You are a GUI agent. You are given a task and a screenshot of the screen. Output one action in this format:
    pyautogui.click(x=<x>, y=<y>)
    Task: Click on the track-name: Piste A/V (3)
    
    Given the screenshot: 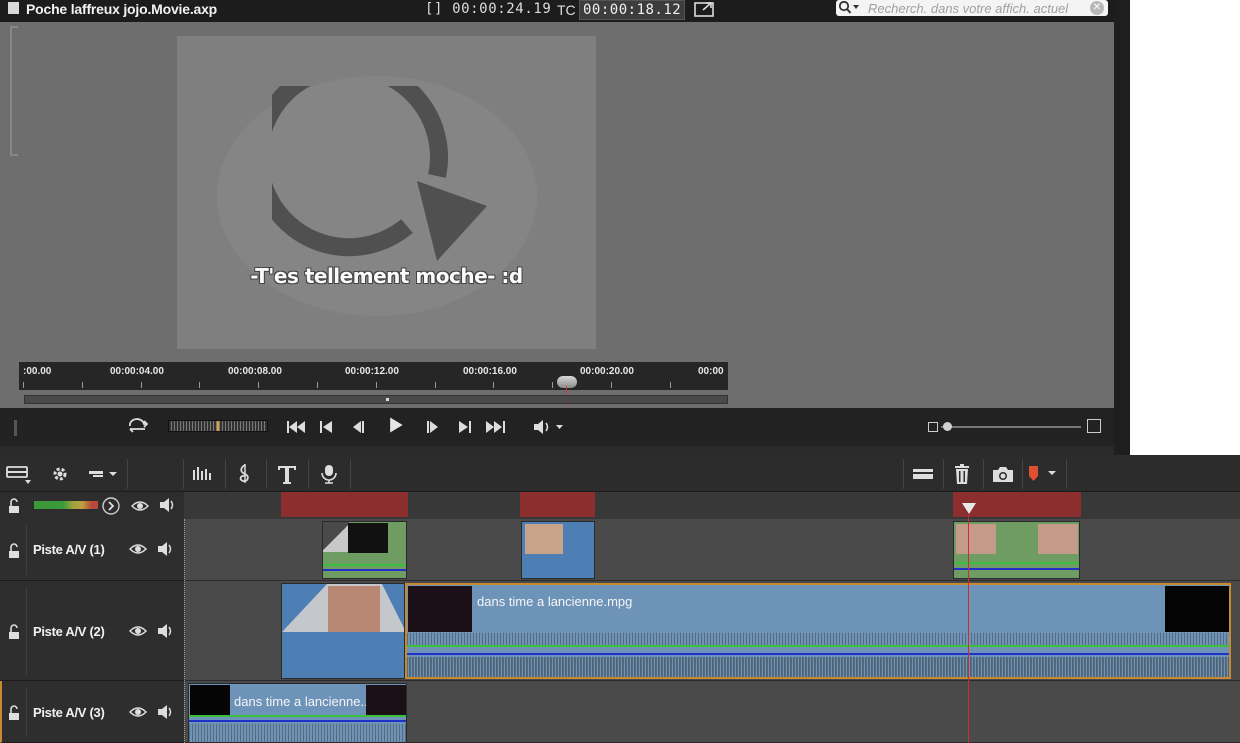 What is the action you would take?
    pyautogui.click(x=69, y=712)
    